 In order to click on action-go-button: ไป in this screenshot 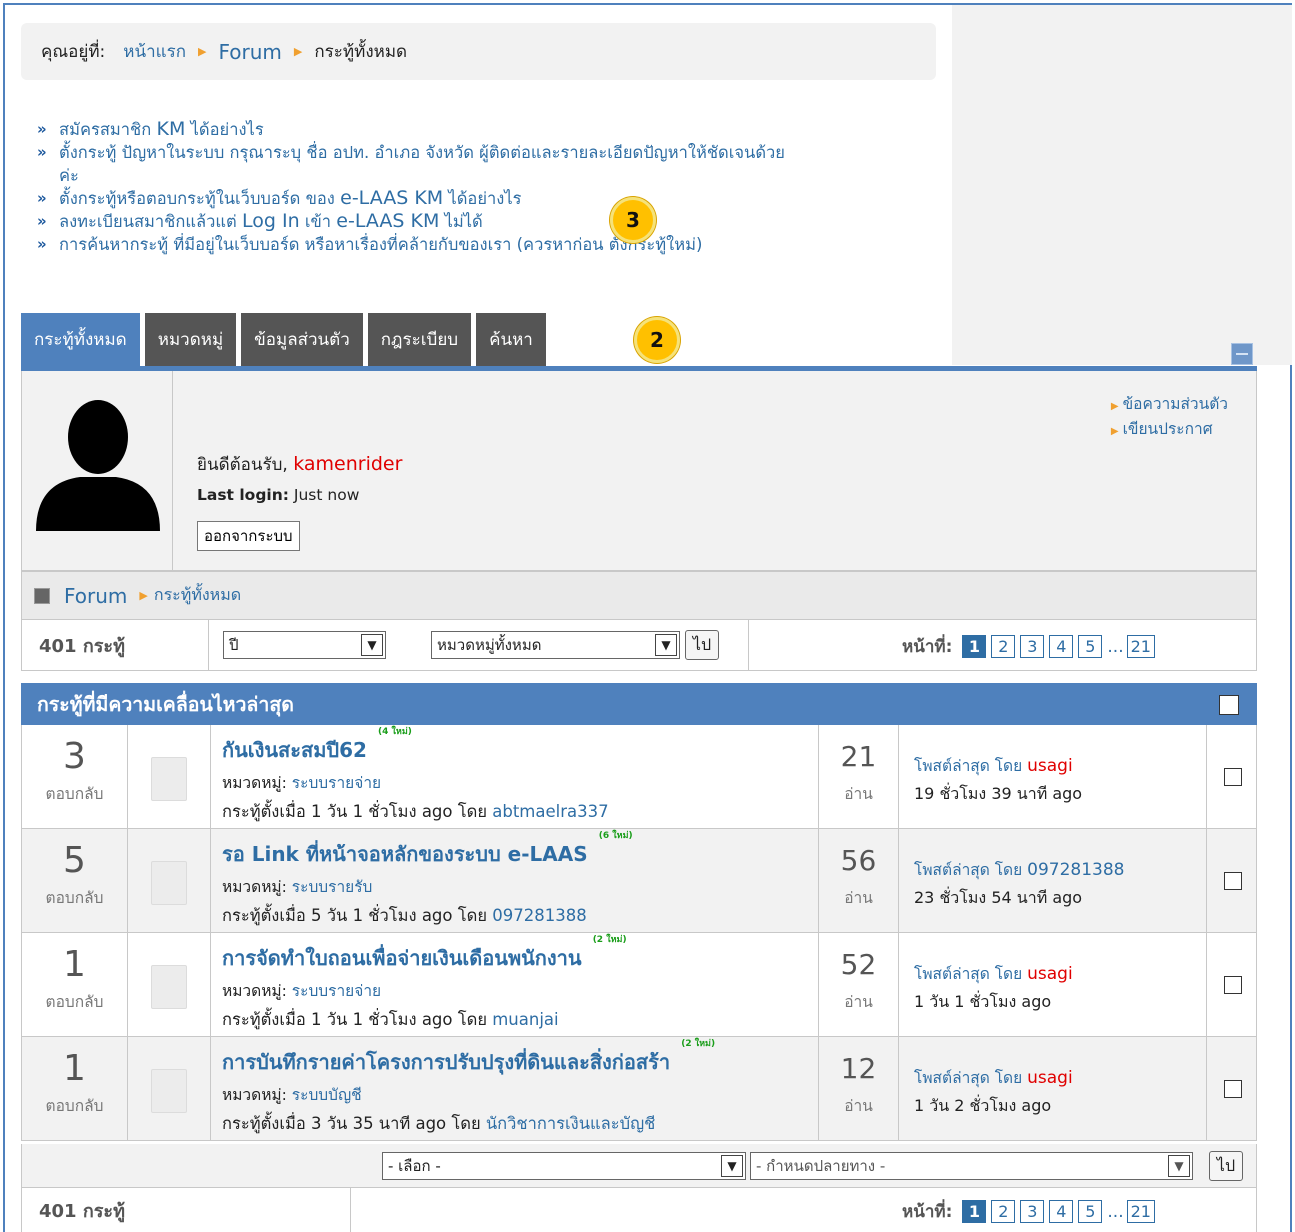, I will do `click(1226, 1166)`.